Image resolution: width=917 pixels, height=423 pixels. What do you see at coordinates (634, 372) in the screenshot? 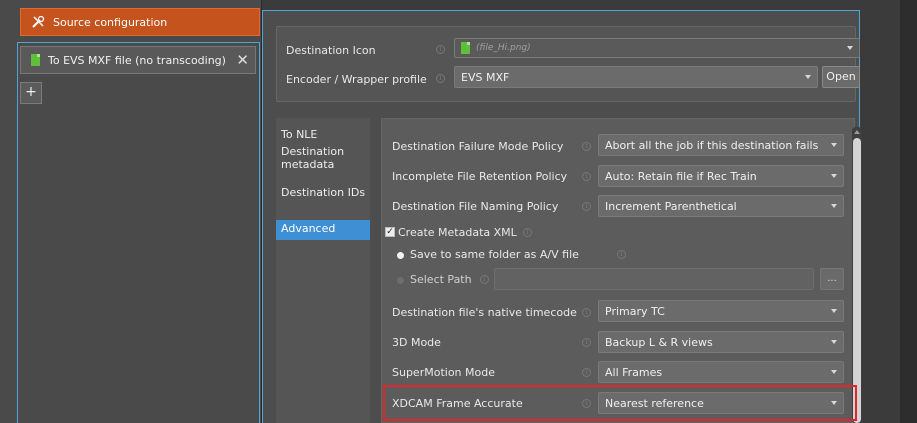
I see `supermotion-mode-value: All Frames` at bounding box center [634, 372].